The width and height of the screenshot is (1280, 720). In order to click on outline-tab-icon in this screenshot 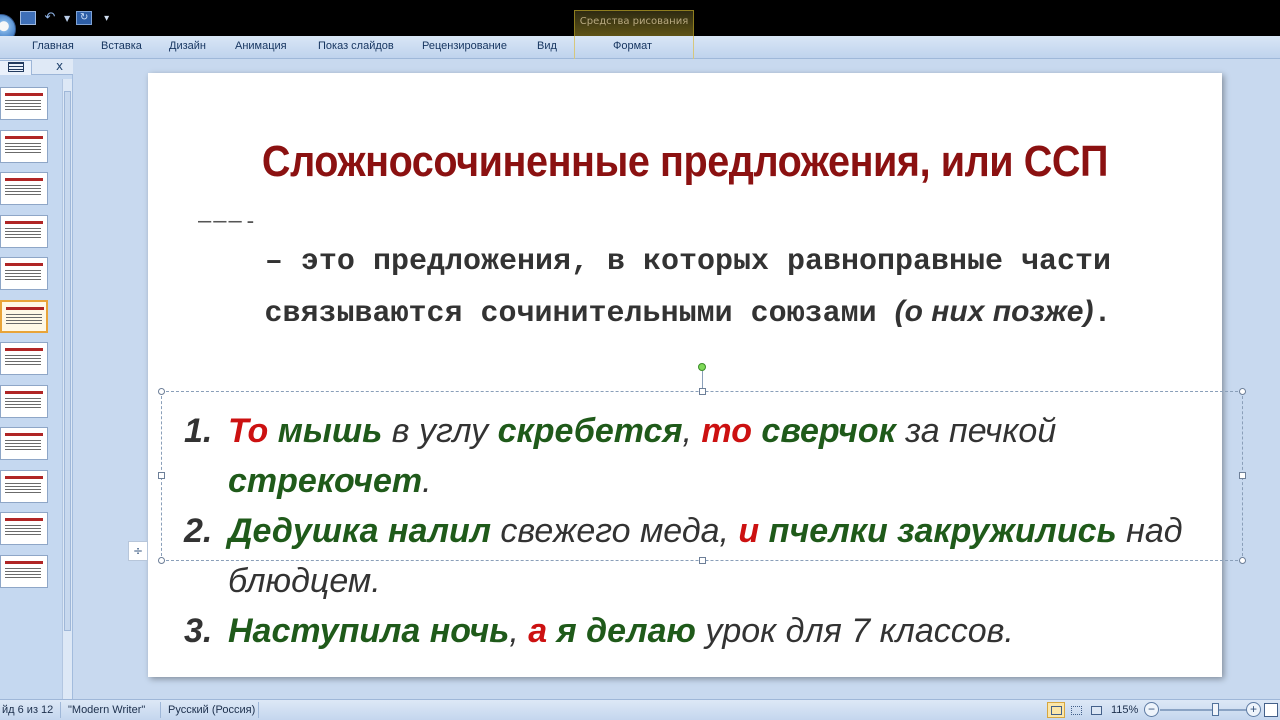, I will do `click(16, 67)`.